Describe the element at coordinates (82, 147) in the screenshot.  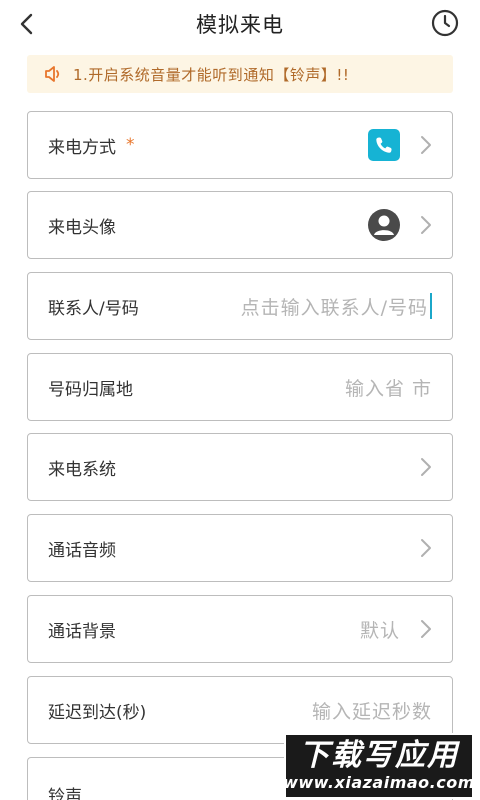
I see `call-method-label: 来电方式` at that location.